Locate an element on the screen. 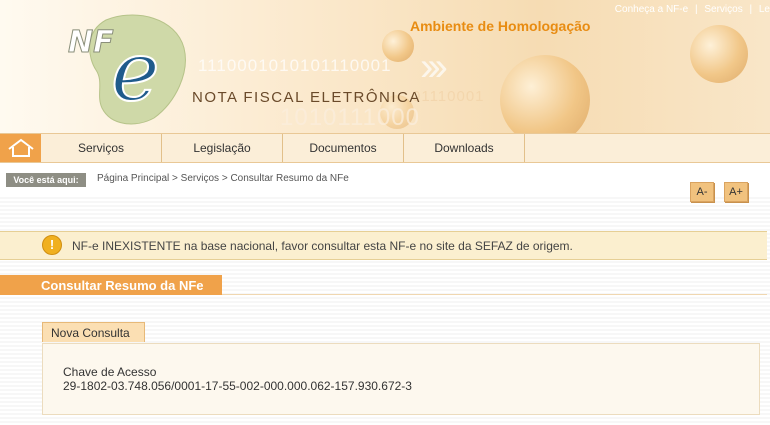 This screenshot has height=425, width=770. nav-item-downloads: Downloads is located at coordinates (464, 148).